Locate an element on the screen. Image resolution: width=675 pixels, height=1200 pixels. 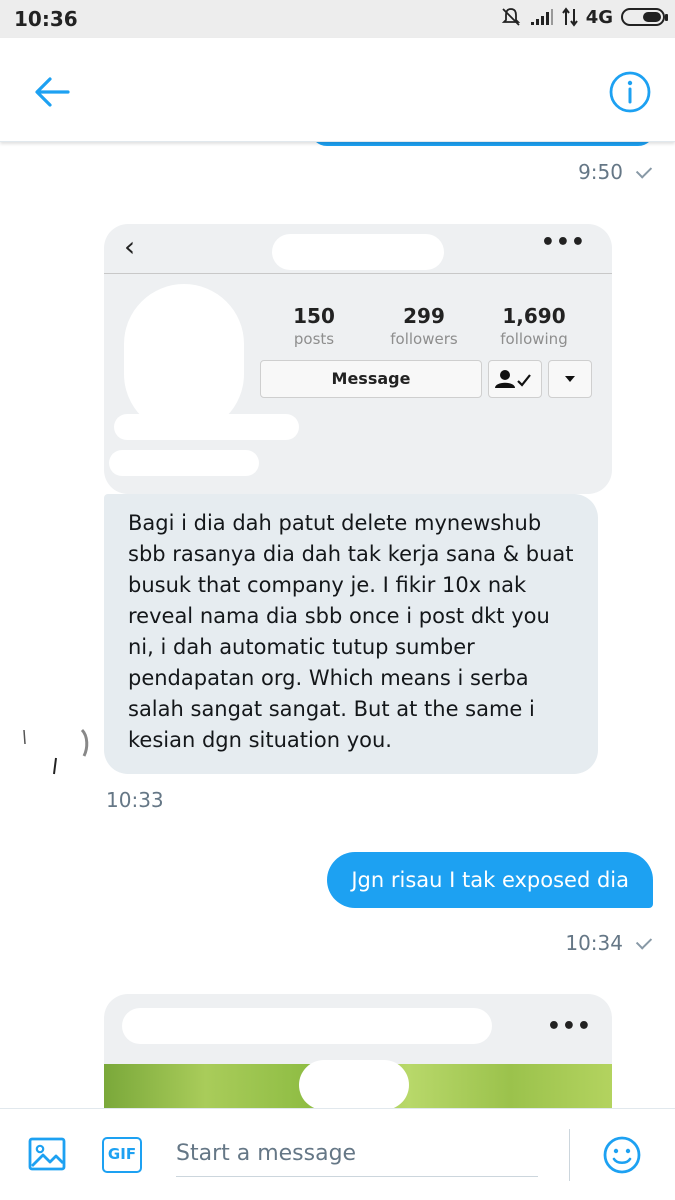
posts-count: 150 is located at coordinates (314, 316).